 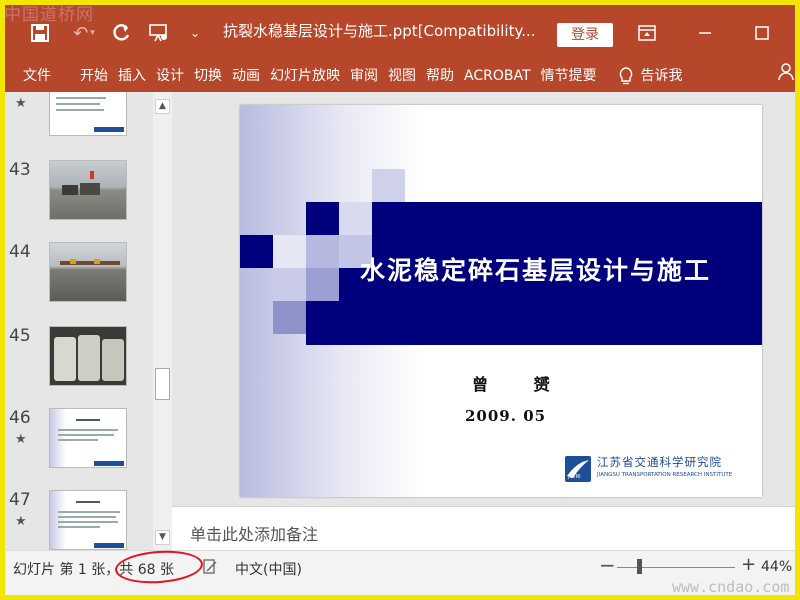 What do you see at coordinates (659, 462) in the screenshot?
I see `institute-name-cn: 江苏省交通科学研究院` at bounding box center [659, 462].